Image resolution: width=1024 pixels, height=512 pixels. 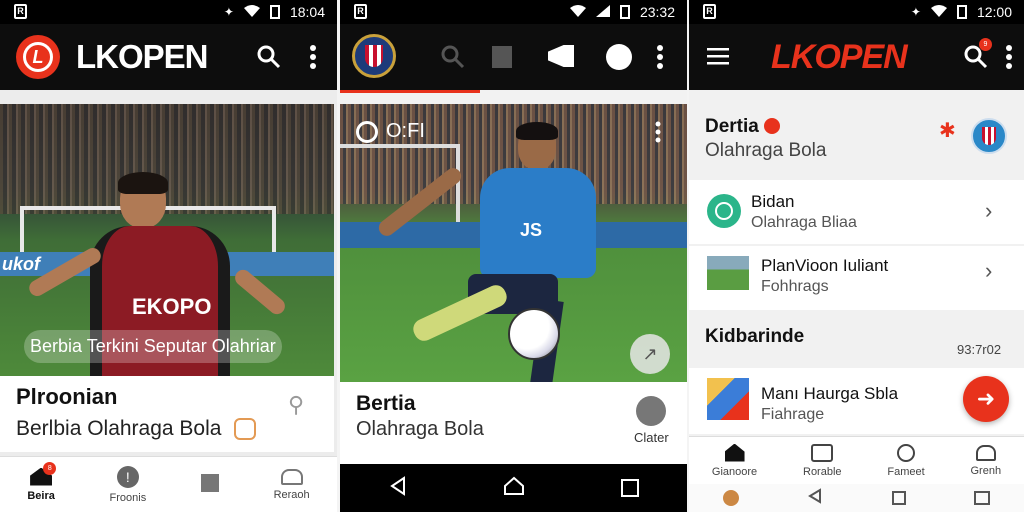 I want to click on app-logo: L, so click(x=38, y=57).